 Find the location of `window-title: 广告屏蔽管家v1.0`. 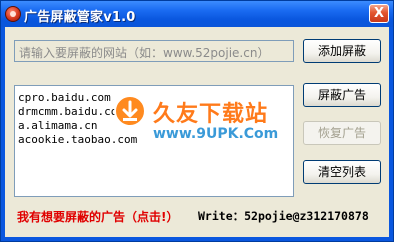

window-title: 广告屏蔽管家v1.0 is located at coordinates (80, 17).